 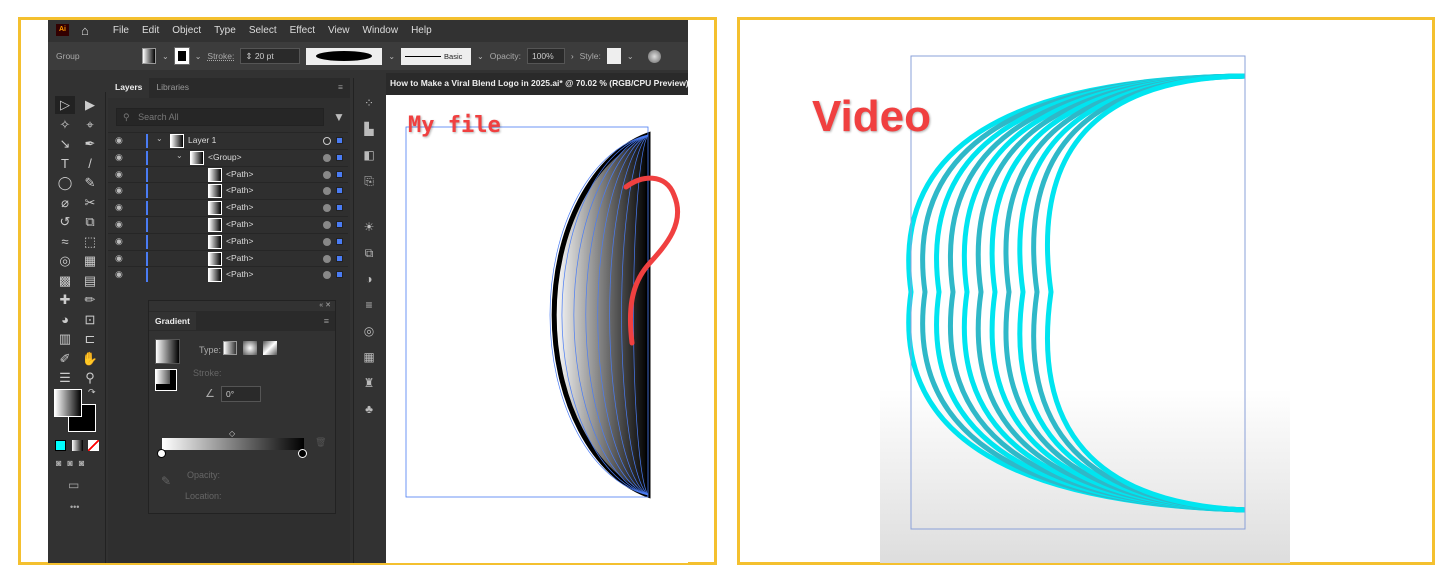 What do you see at coordinates (90, 281) in the screenshot?
I see `gradient-tool-icon: ▤` at bounding box center [90, 281].